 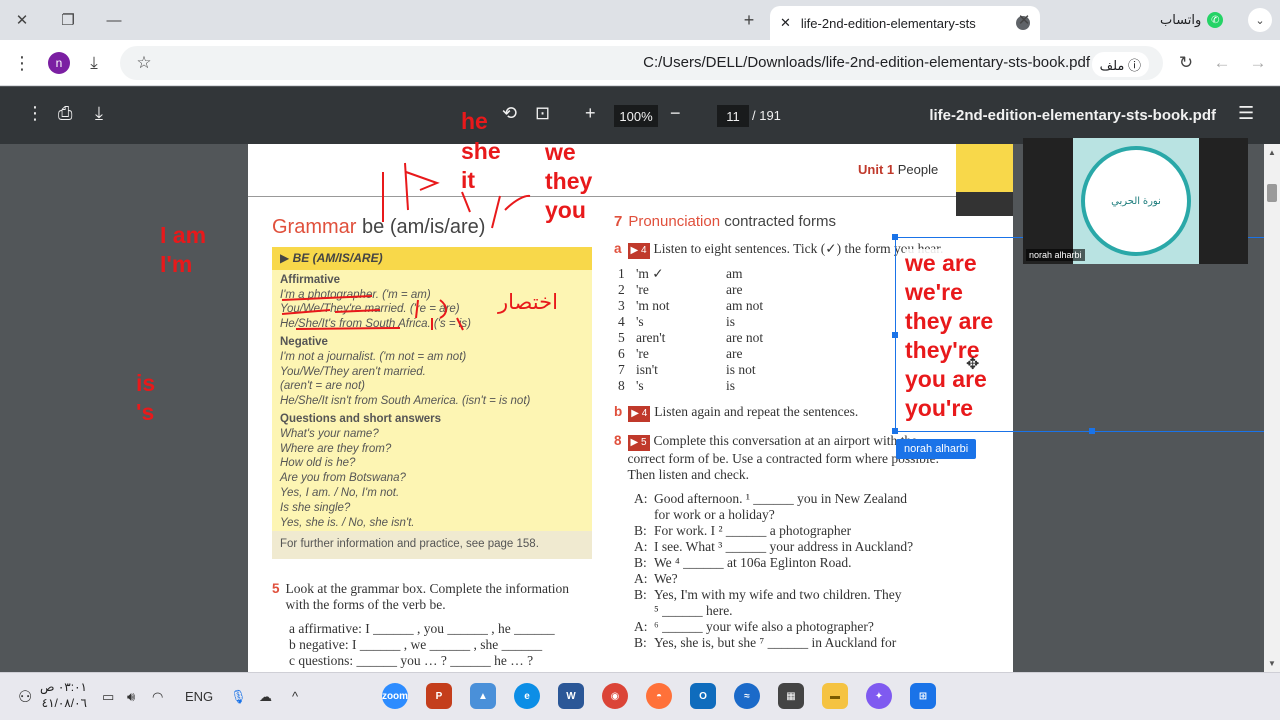 I want to click on annotation-they: they, so click(x=568, y=181).